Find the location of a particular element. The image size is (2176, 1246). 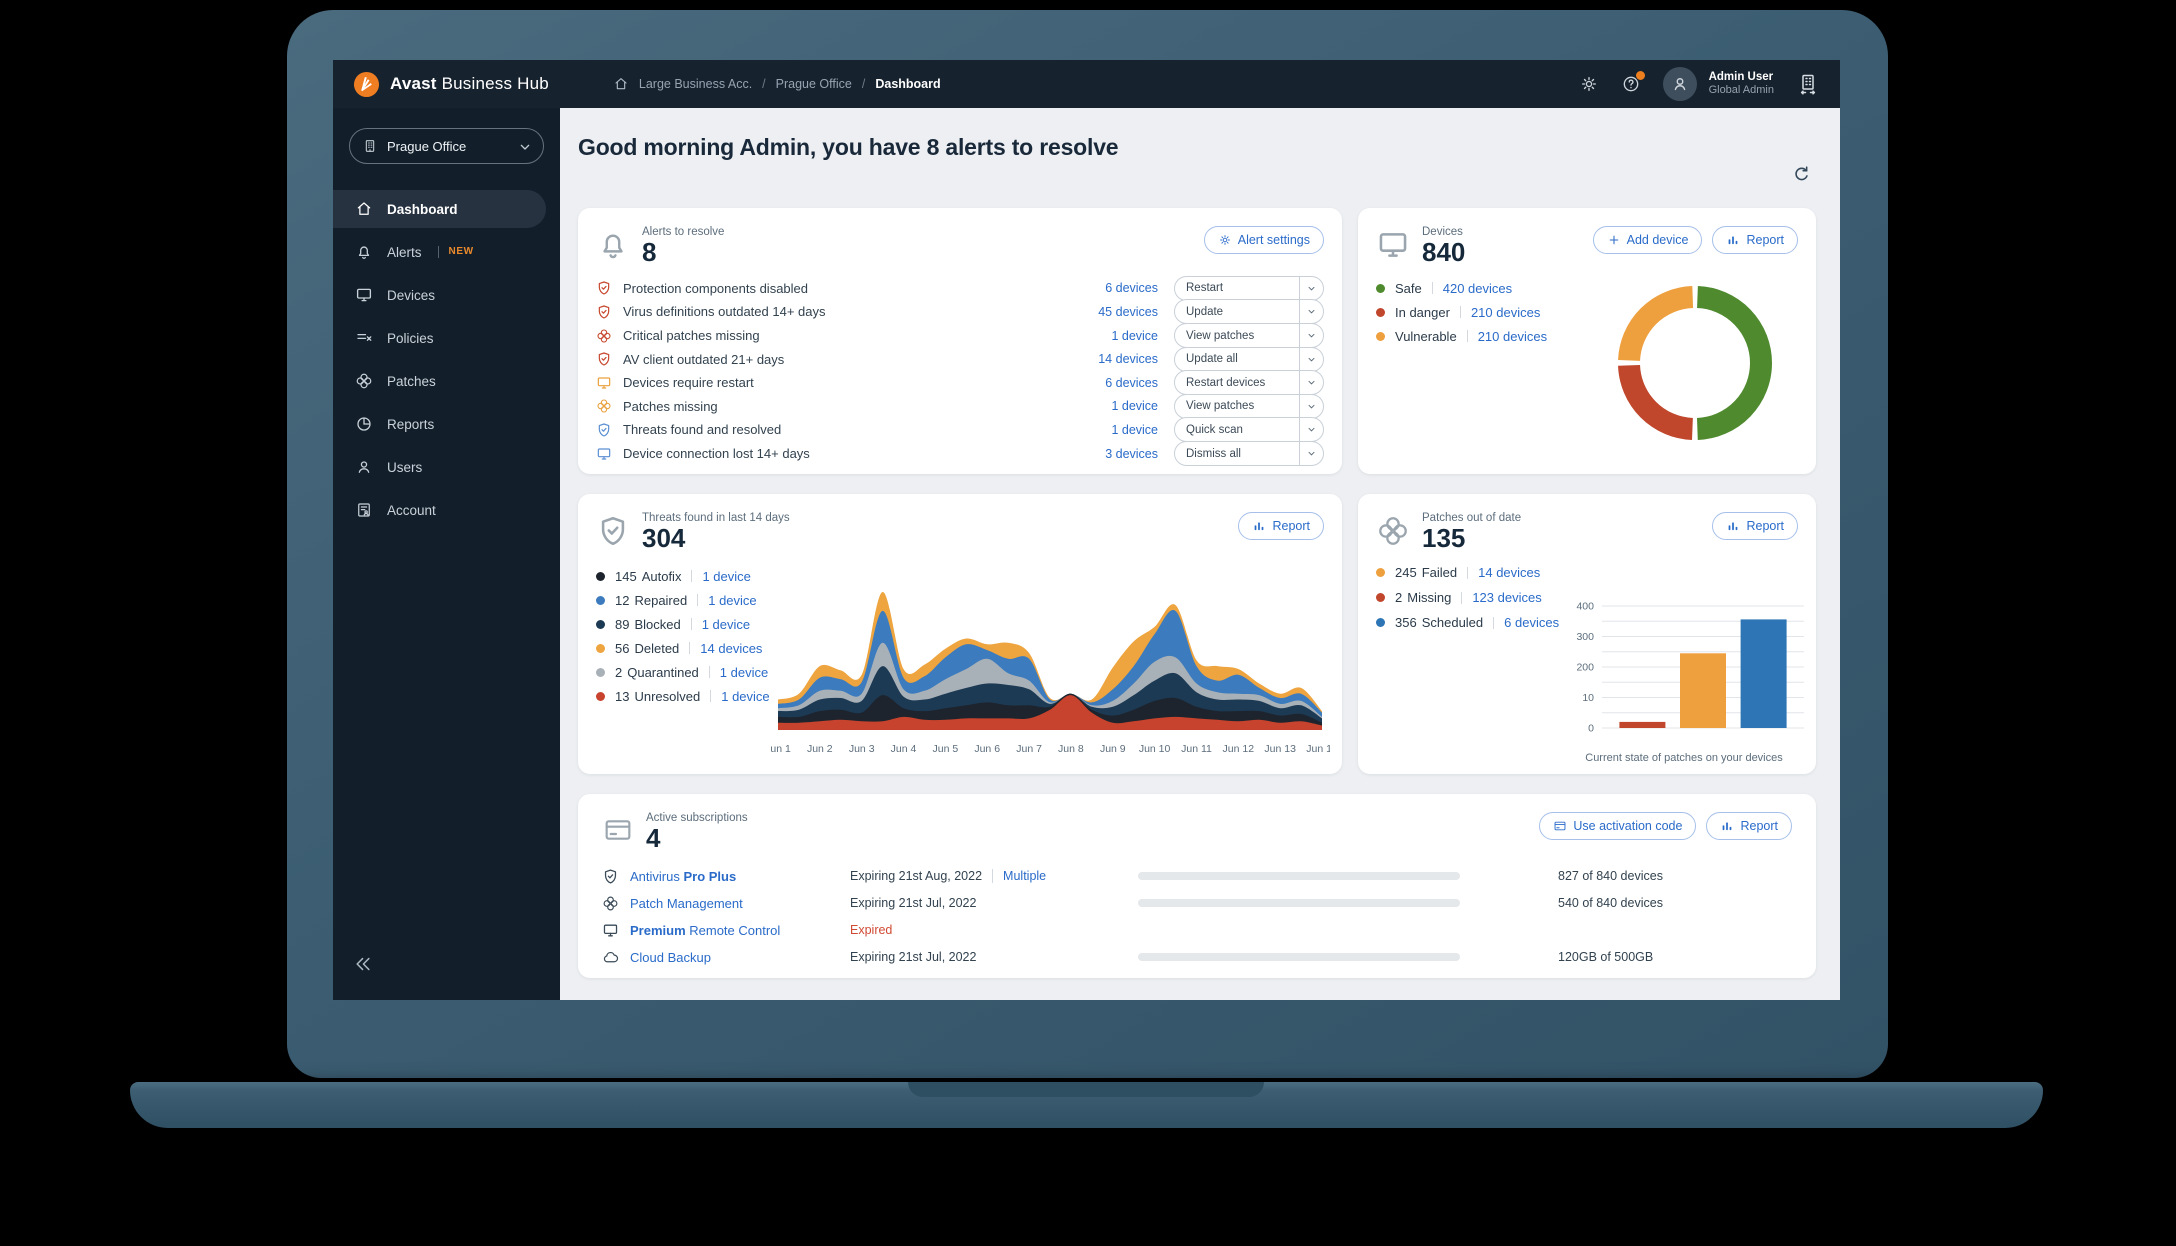

expiry-text: Expiring 21st Aug, 2022 is located at coordinates (916, 876).